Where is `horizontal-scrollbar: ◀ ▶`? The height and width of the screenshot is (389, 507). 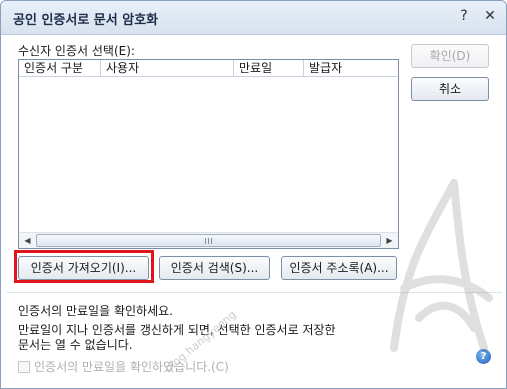
horizontal-scrollbar: ◀ ▶ is located at coordinates (208, 240).